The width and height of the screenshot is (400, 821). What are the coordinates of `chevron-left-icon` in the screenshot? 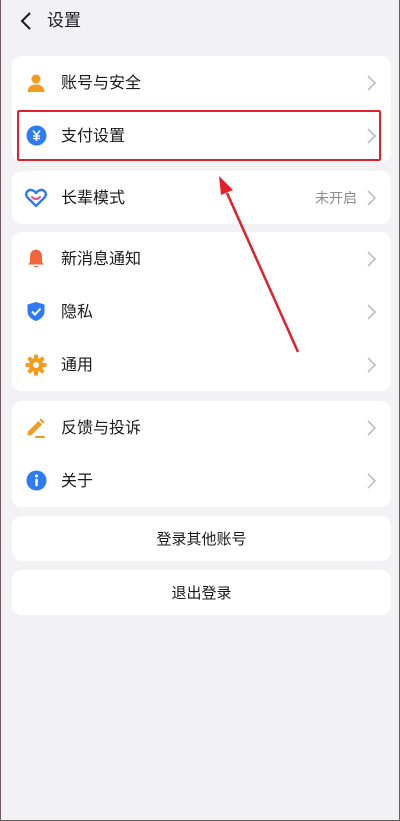 It's located at (25, 21).